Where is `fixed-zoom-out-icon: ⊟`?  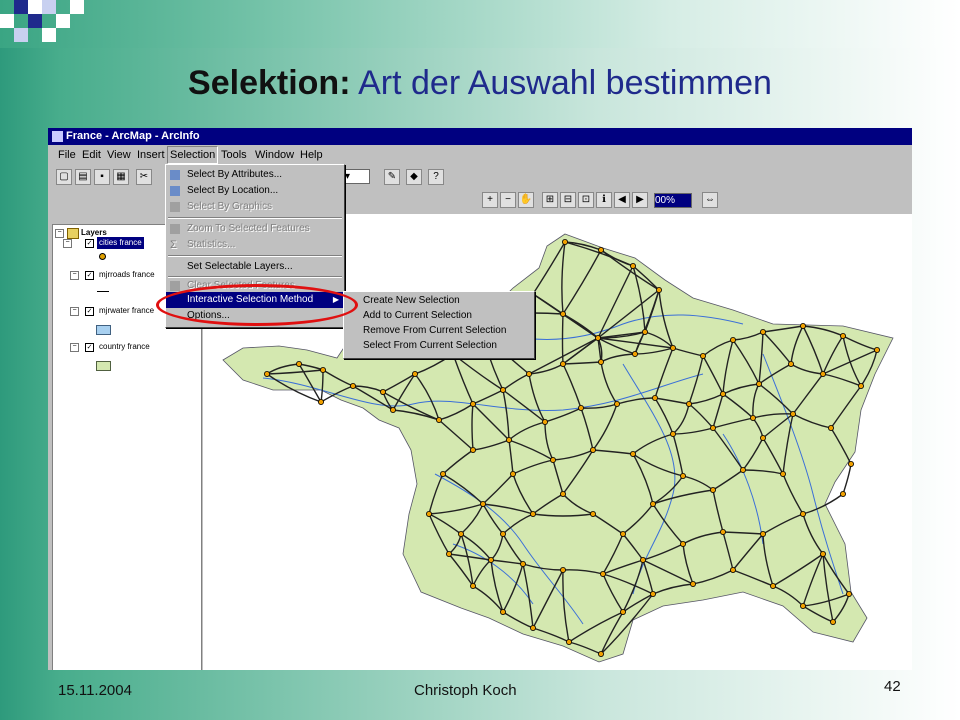
fixed-zoom-out-icon: ⊟ is located at coordinates (568, 200).